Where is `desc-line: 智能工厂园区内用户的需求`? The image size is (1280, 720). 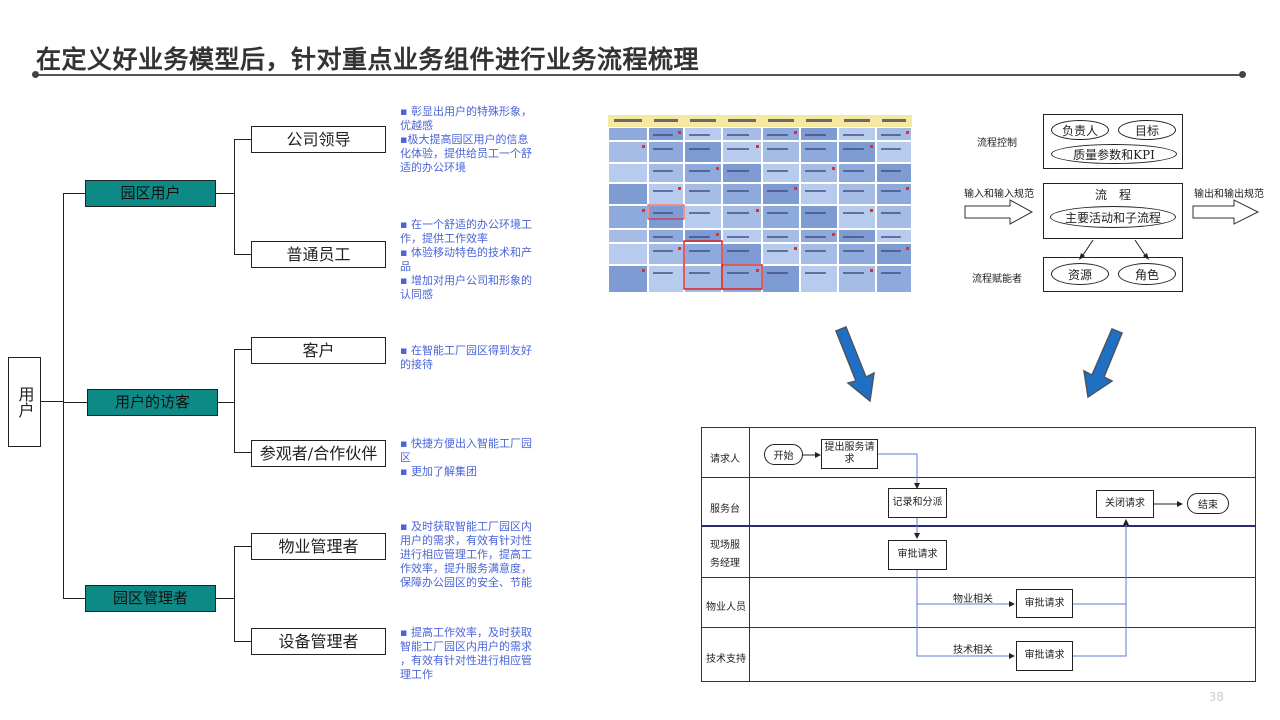 desc-line: 智能工厂园区内用户的需求 is located at coordinates (466, 646).